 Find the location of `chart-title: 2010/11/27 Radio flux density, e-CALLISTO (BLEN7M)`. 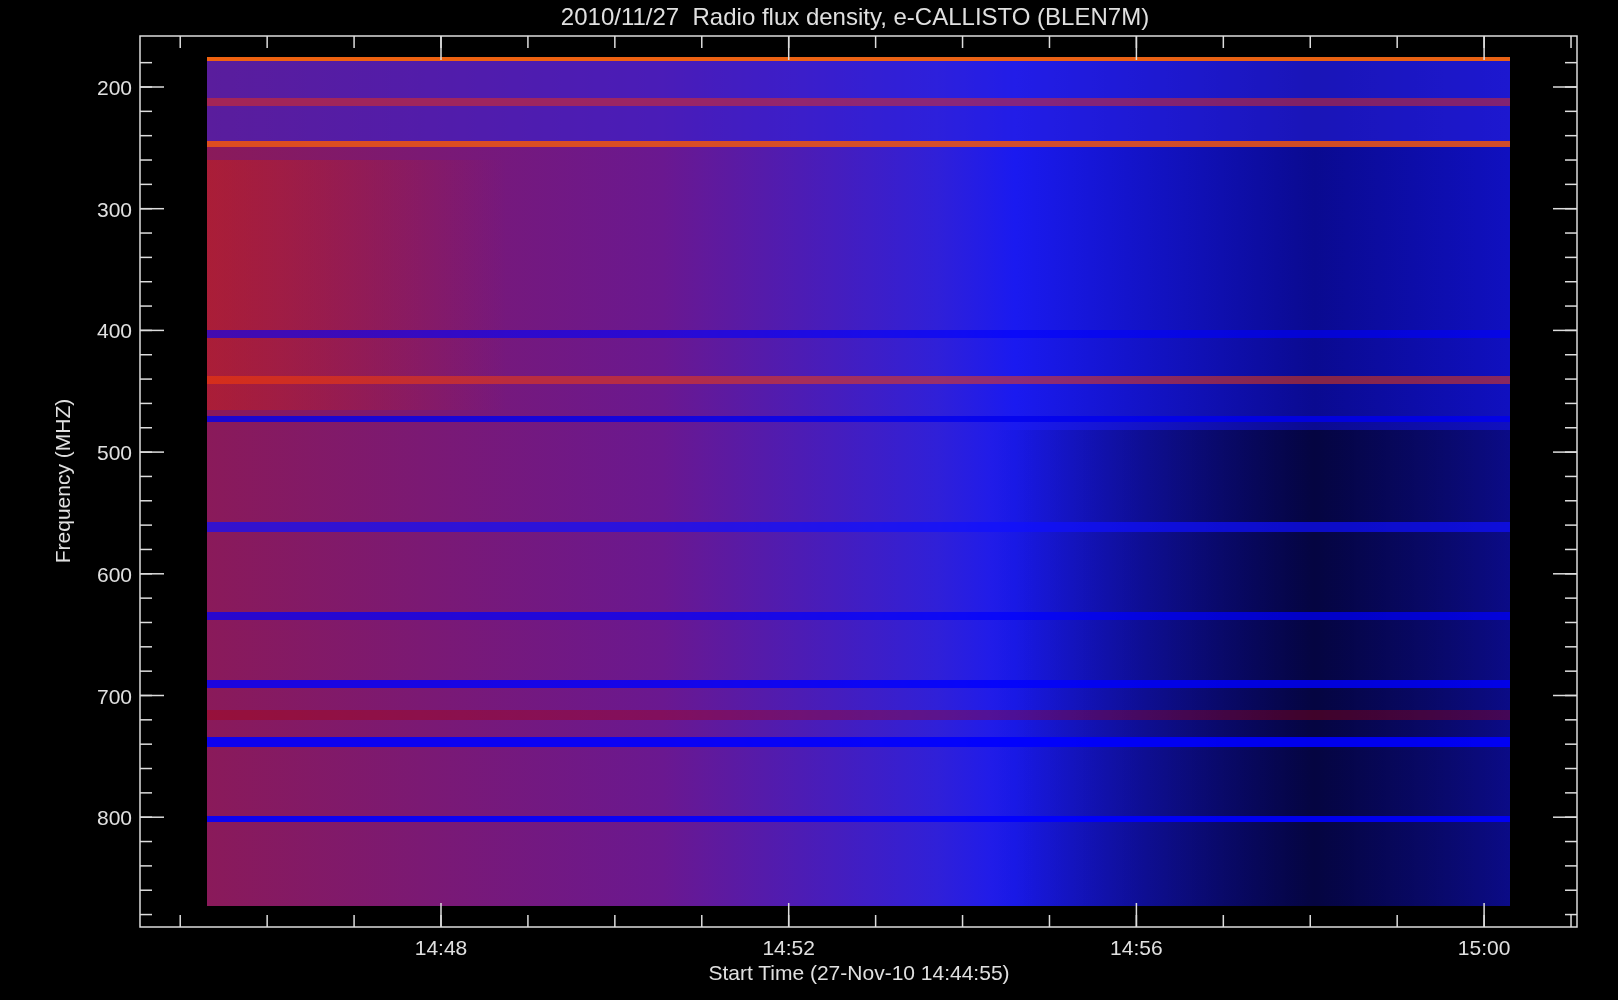

chart-title: 2010/11/27 Radio flux density, e-CALLISTO (BLEN7M) is located at coordinates (855, 16).